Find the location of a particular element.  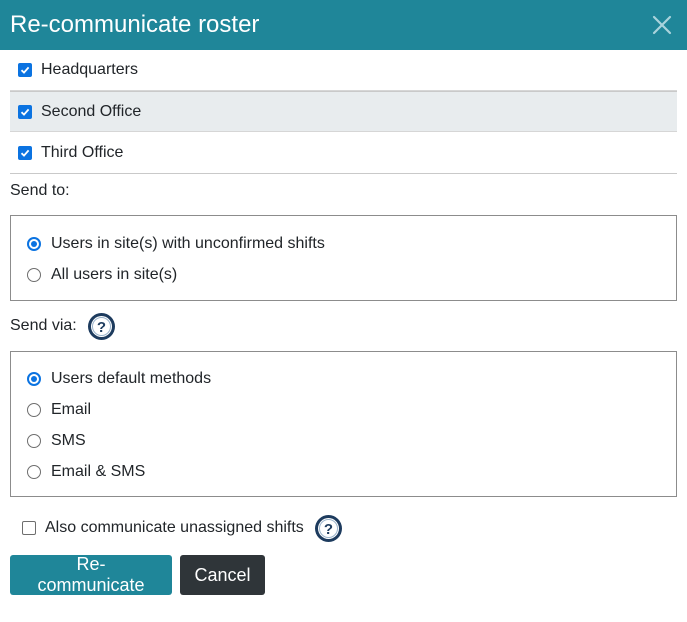

dialog-header: Re-communicate roster is located at coordinates (343, 25).